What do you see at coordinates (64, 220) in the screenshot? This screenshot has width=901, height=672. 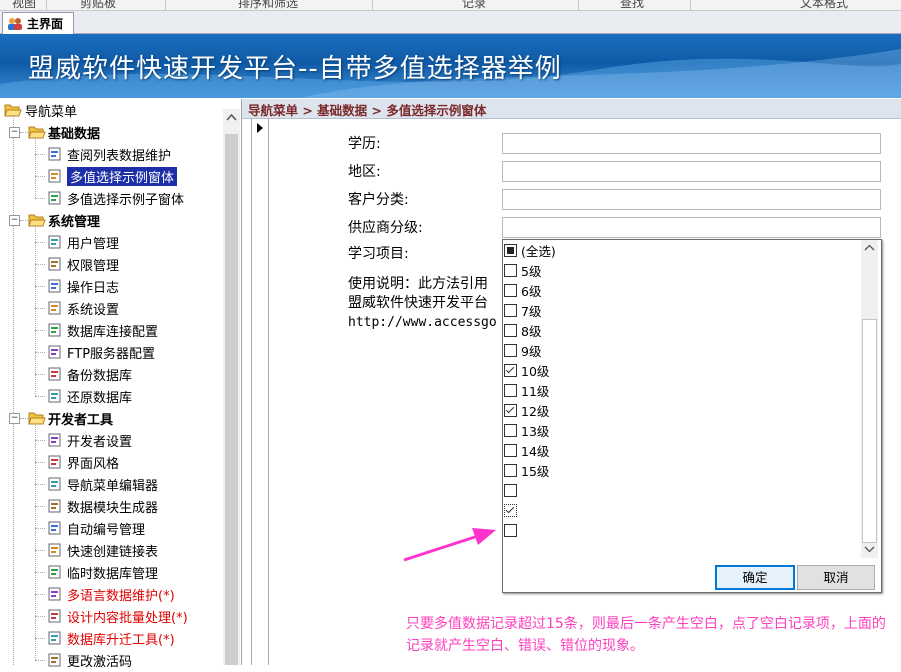 I see `nav-group: 系统管理` at bounding box center [64, 220].